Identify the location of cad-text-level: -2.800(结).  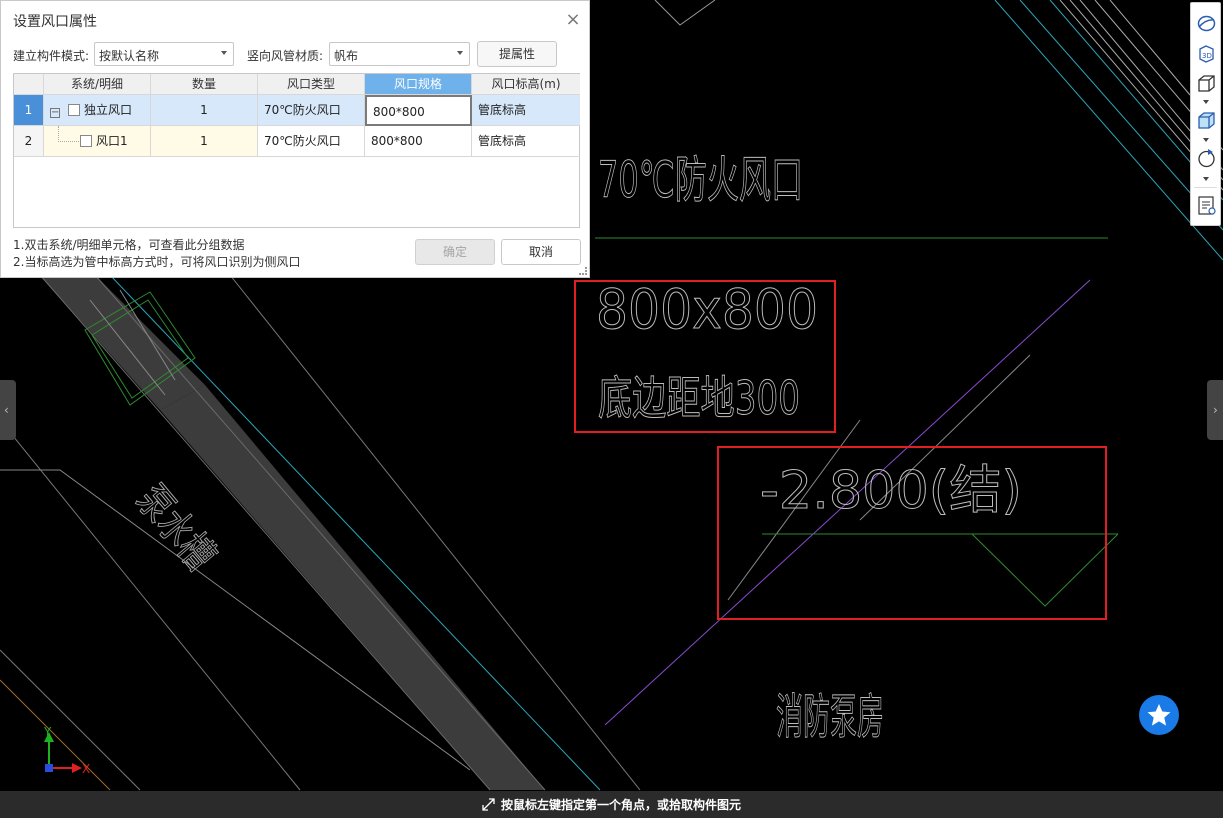
(891, 491).